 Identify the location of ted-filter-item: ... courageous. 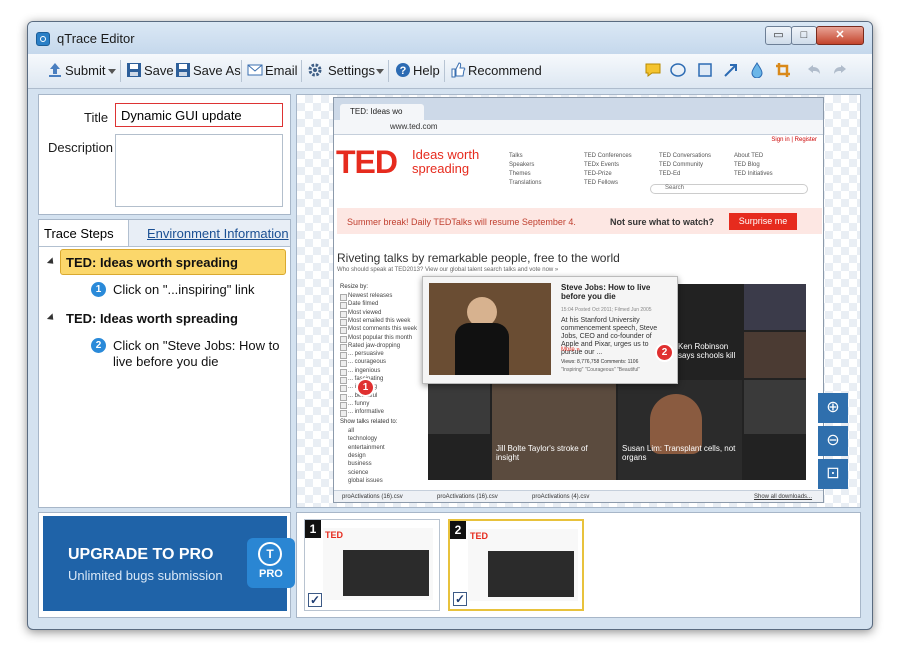
(367, 362).